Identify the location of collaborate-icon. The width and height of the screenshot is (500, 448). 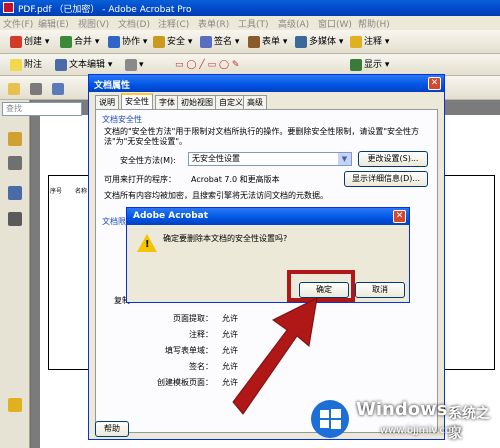
(114, 41).